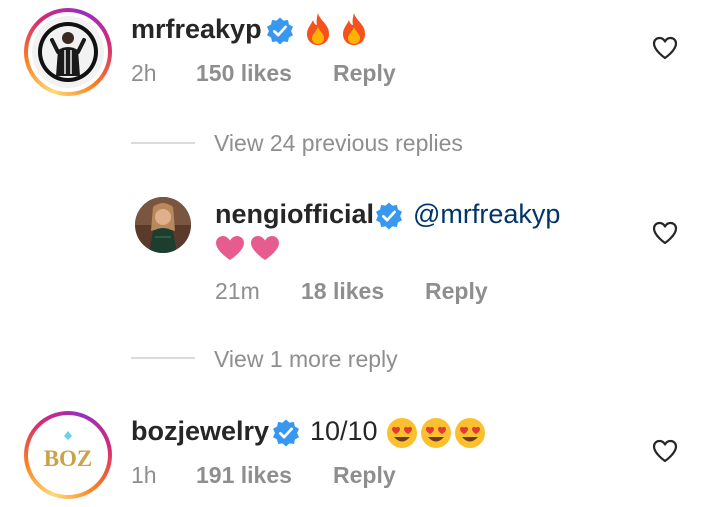  I want to click on username: mrfreakyp, so click(196, 29).